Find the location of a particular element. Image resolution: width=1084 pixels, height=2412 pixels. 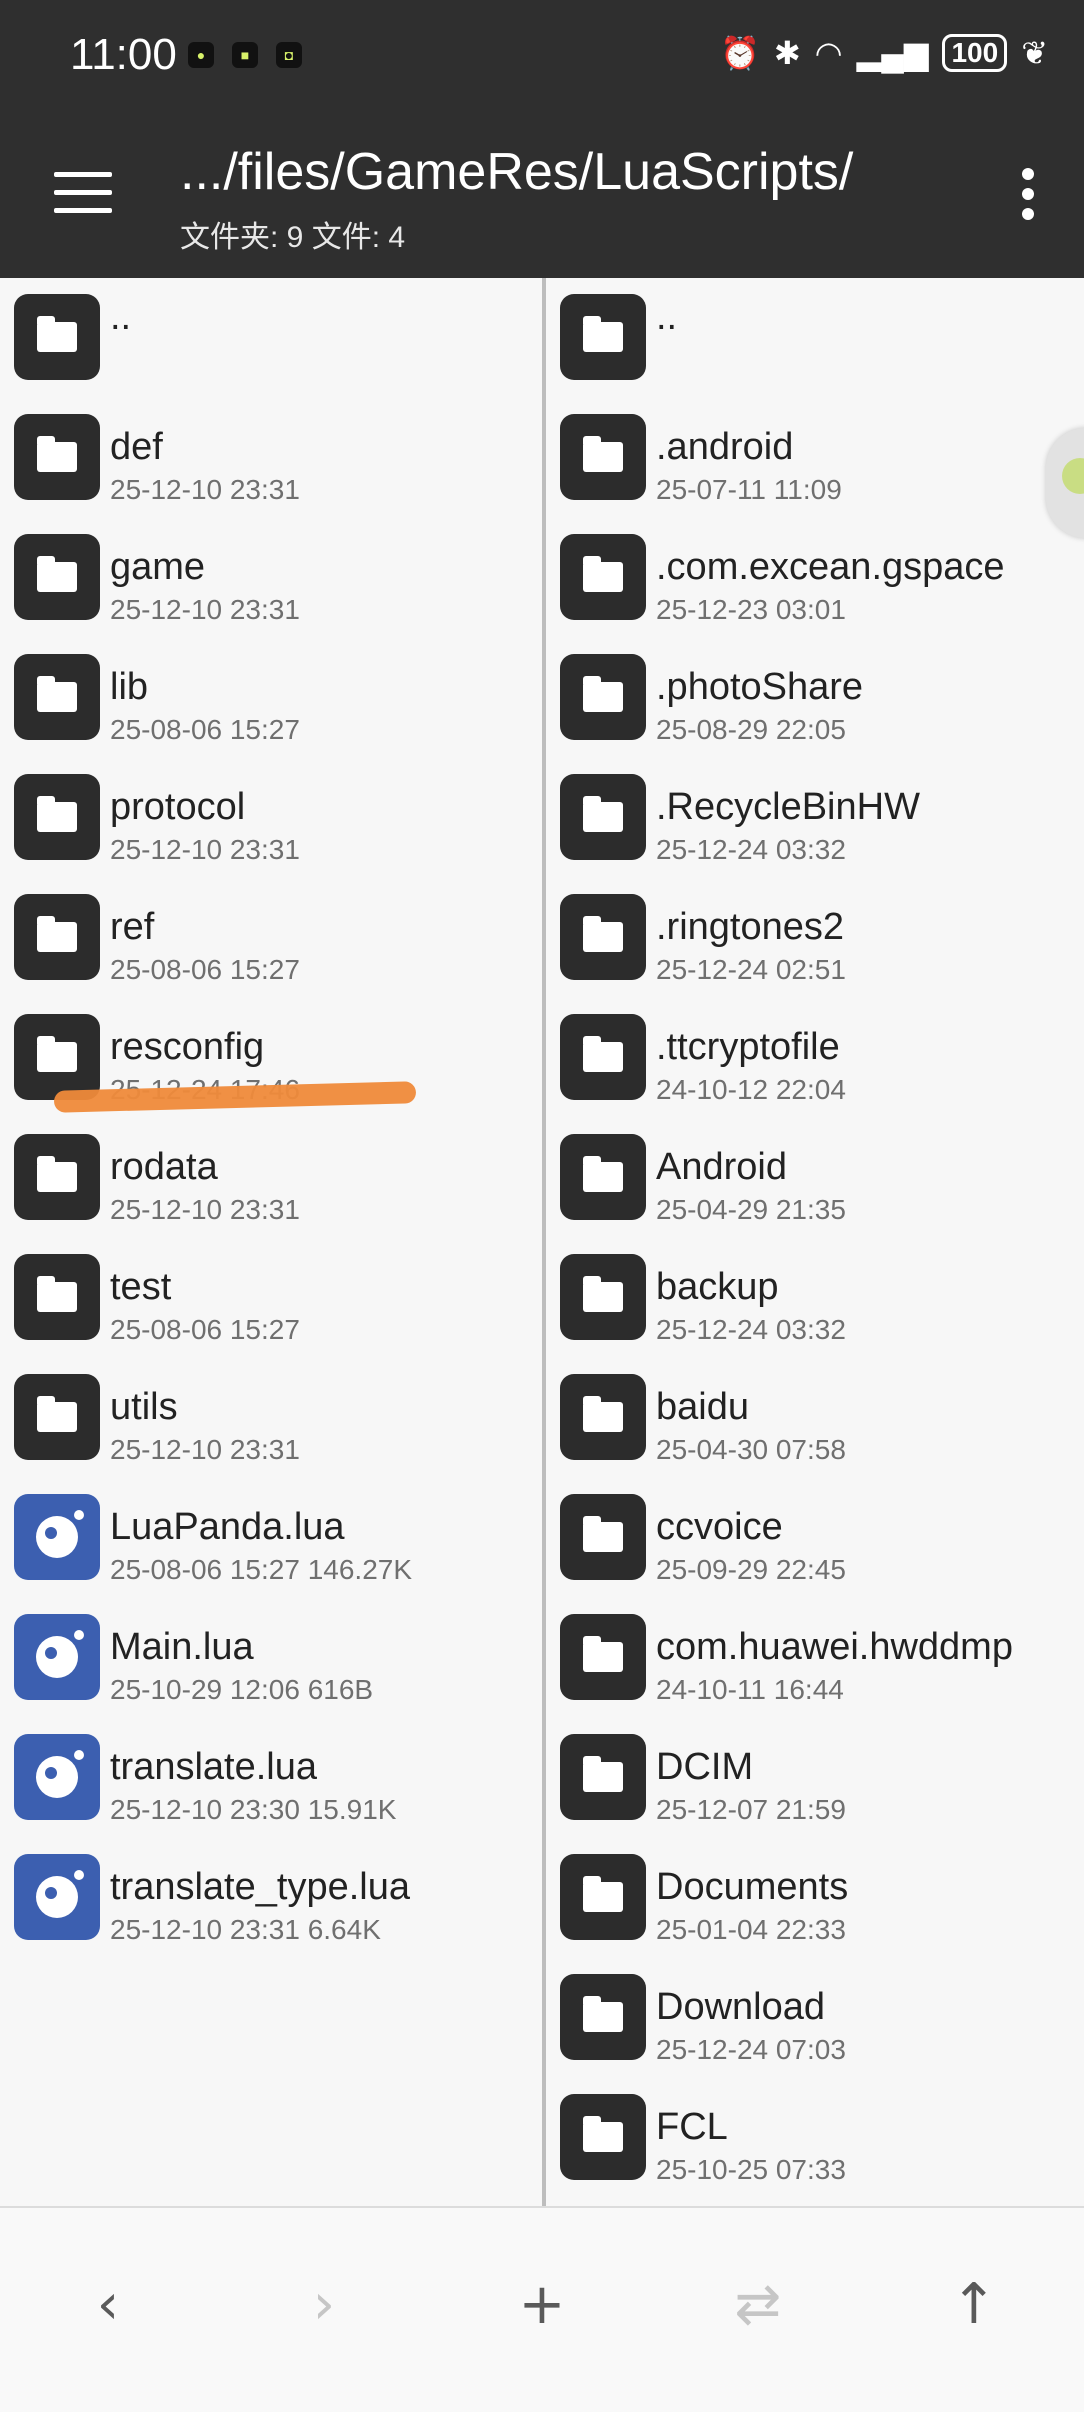

file-item: LuaPanda.lua 25-08-06 15:27 146.27K is located at coordinates (271, 1538).